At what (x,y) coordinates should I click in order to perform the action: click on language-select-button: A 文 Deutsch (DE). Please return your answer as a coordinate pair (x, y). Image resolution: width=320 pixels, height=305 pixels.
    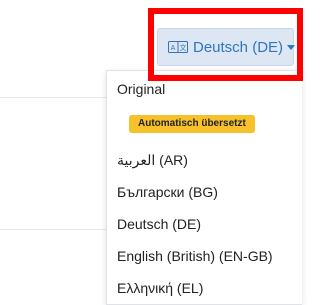
    Looking at the image, I should click on (226, 47).